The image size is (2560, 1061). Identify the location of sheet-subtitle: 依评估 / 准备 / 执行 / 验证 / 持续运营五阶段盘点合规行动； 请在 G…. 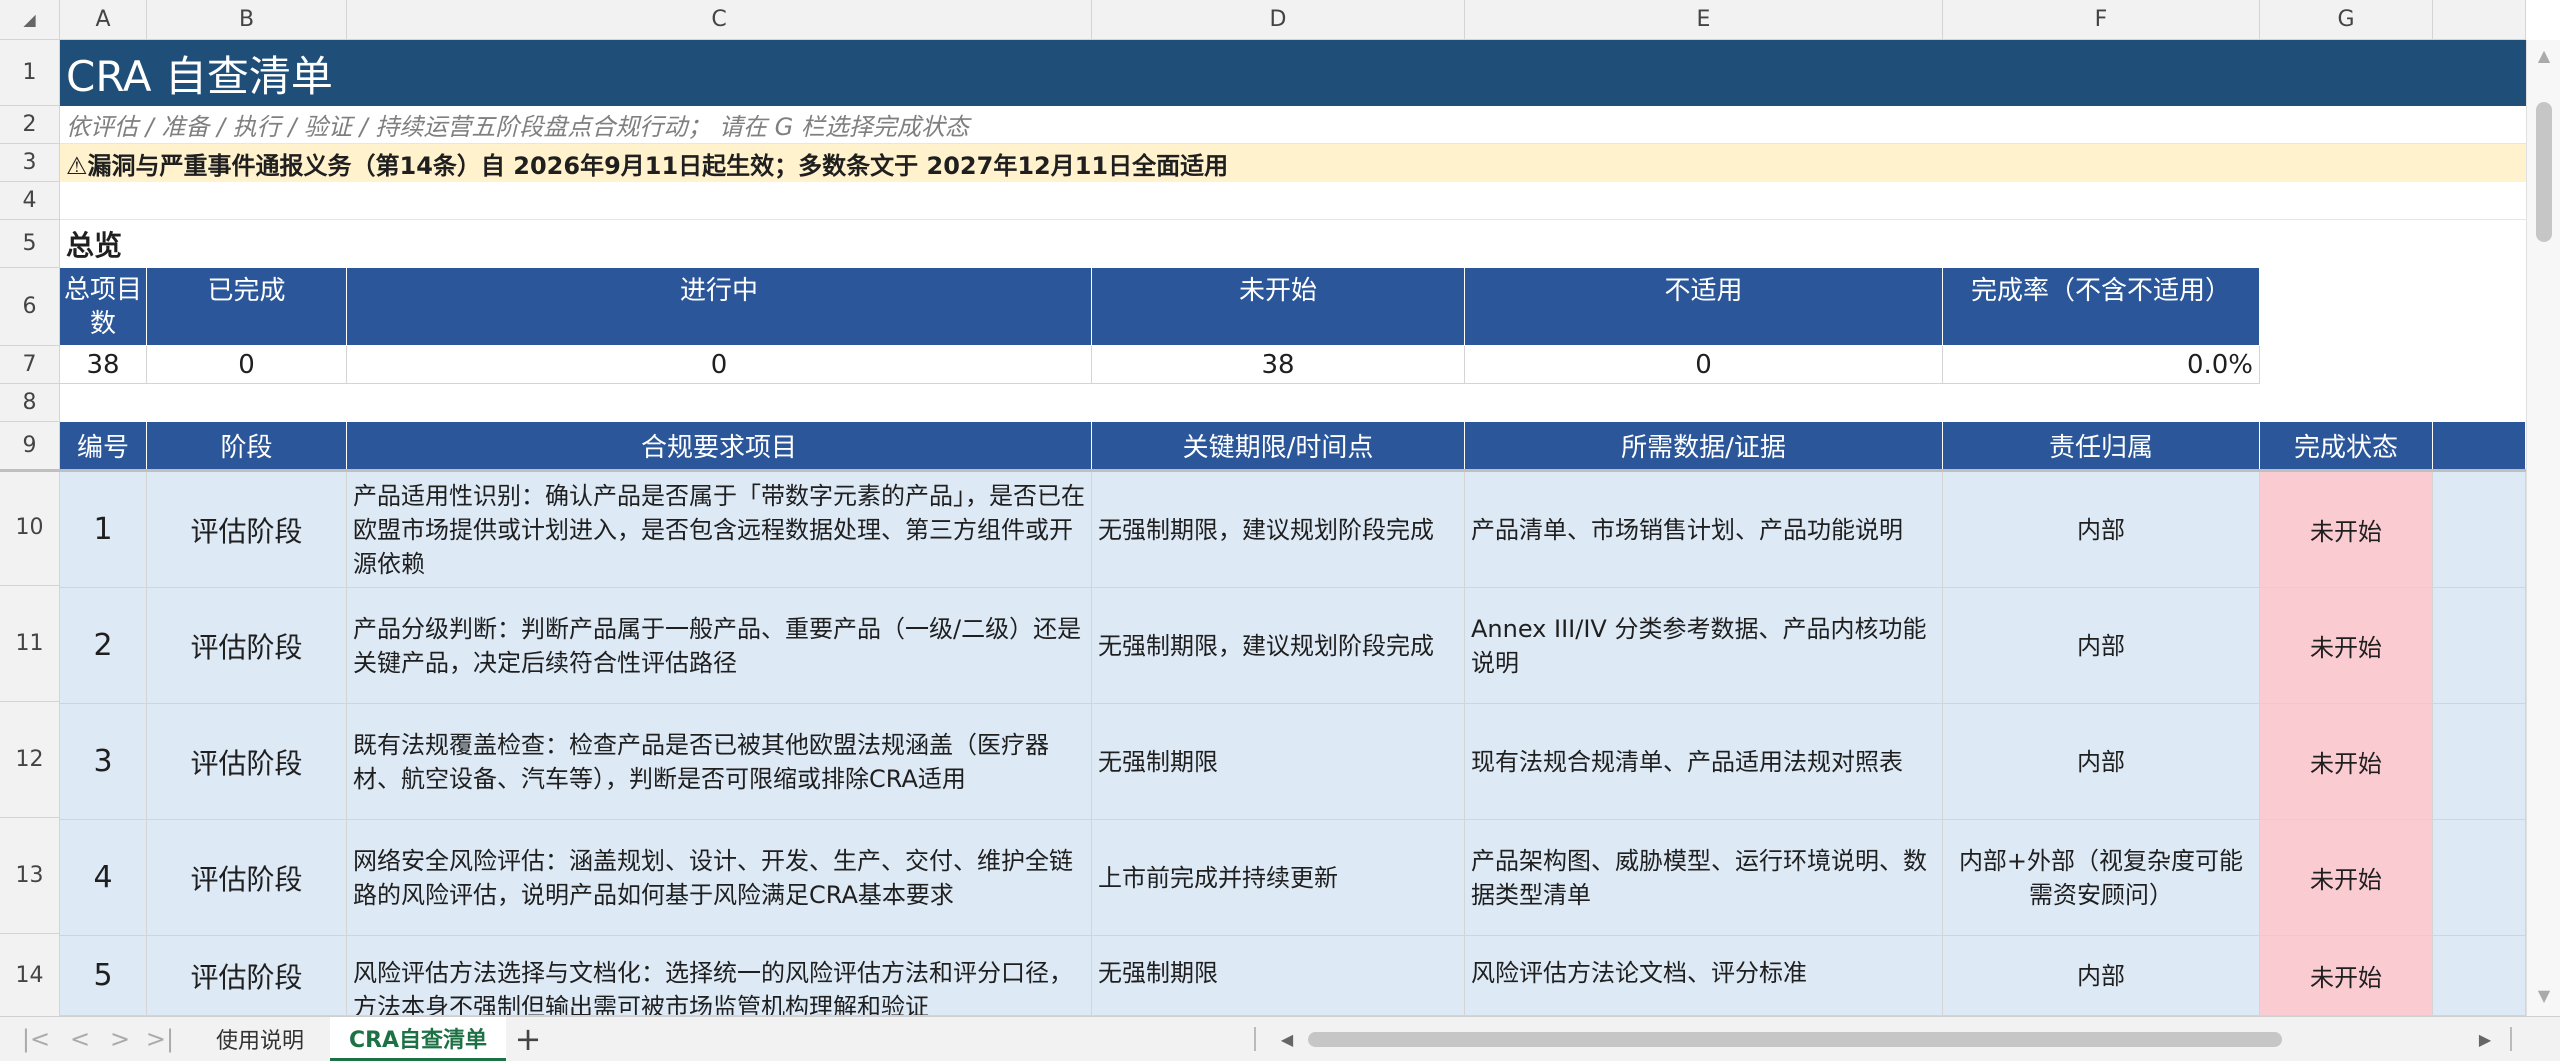
(1293, 125).